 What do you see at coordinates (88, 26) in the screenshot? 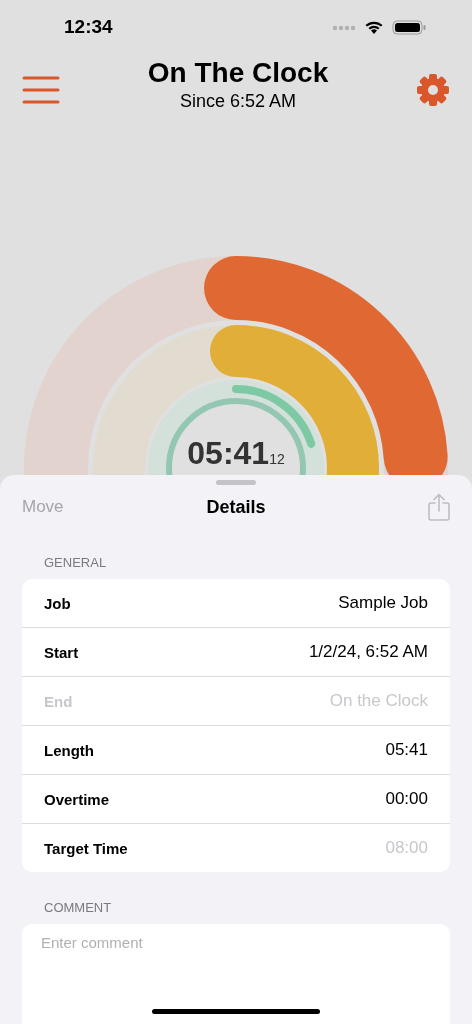
I see `status-time: 12:34` at bounding box center [88, 26].